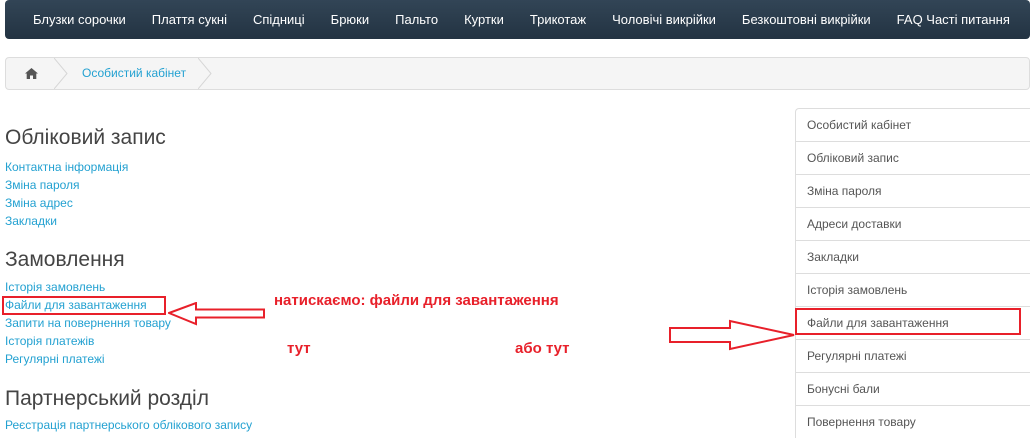  What do you see at coordinates (517, 73) in the screenshot?
I see `breadcrumb: Особистий кабінет` at bounding box center [517, 73].